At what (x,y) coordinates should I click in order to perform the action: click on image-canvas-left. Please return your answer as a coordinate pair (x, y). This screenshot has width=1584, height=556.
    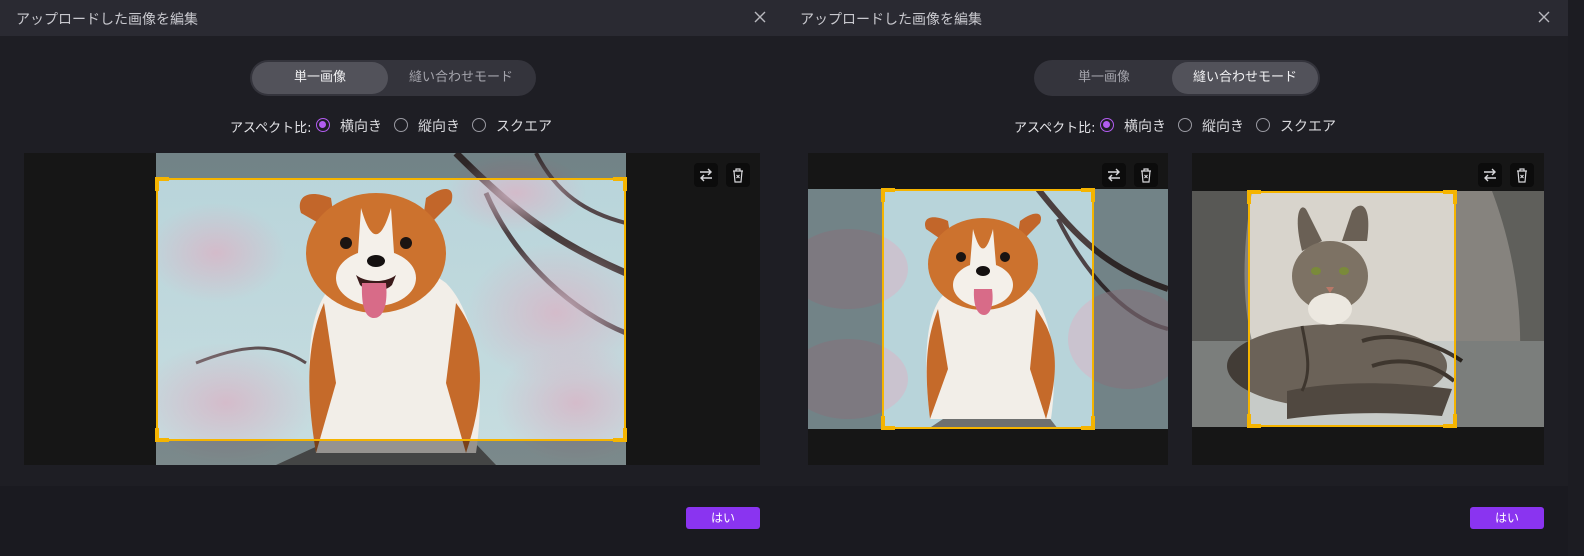
    Looking at the image, I should click on (988, 309).